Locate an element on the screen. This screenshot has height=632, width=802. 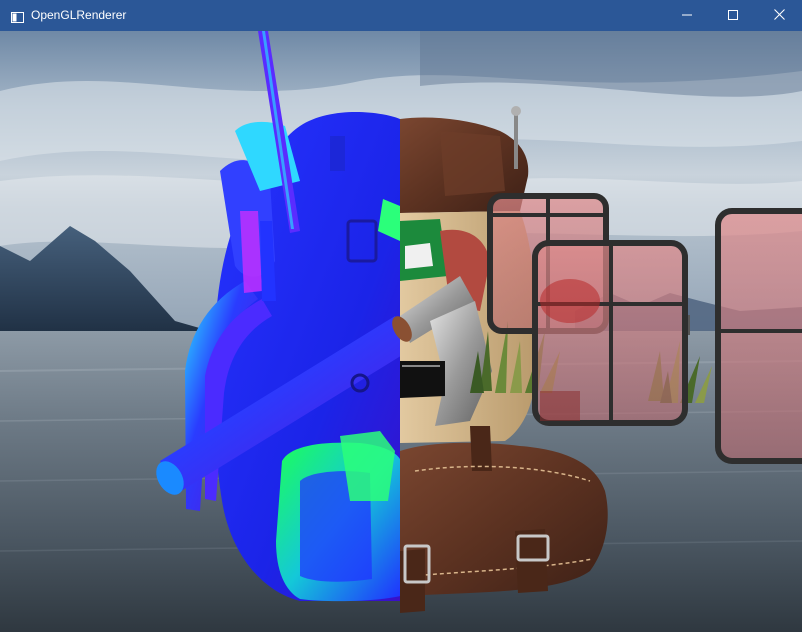
maximize-button is located at coordinates (733, 15).